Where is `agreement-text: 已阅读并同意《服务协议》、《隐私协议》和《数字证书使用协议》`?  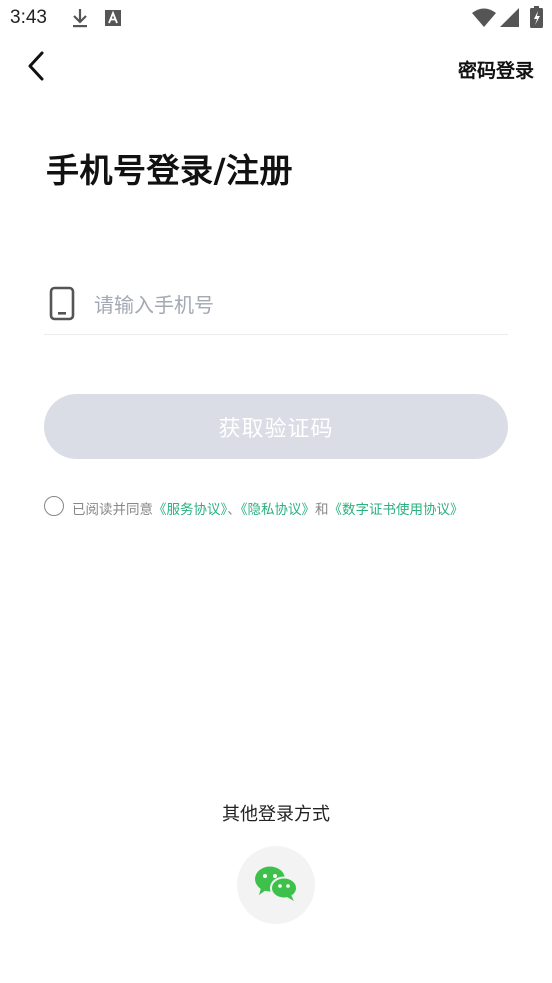 agreement-text: 已阅读并同意《服务协议》、《隐私协议》和《数字证书使用协议》 is located at coordinates (268, 508).